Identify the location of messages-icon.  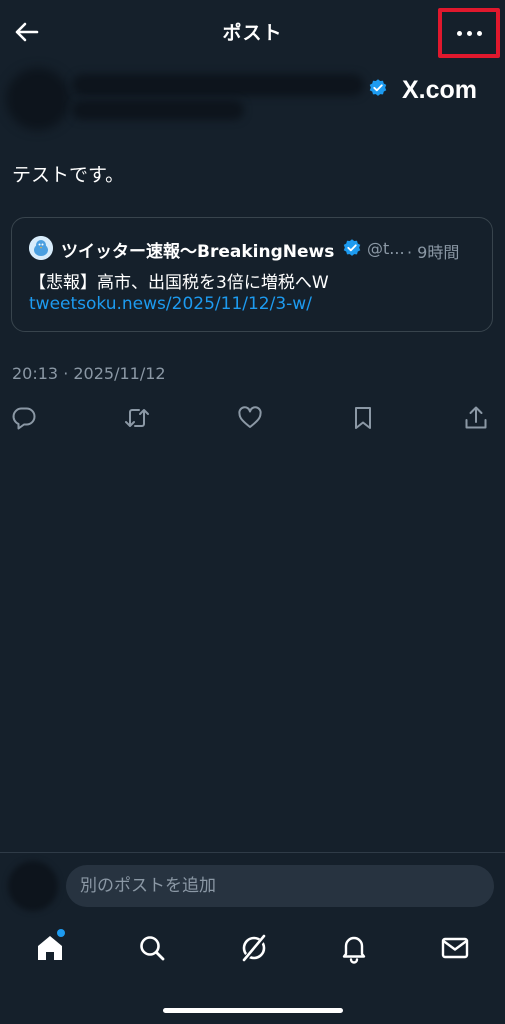
(455, 948).